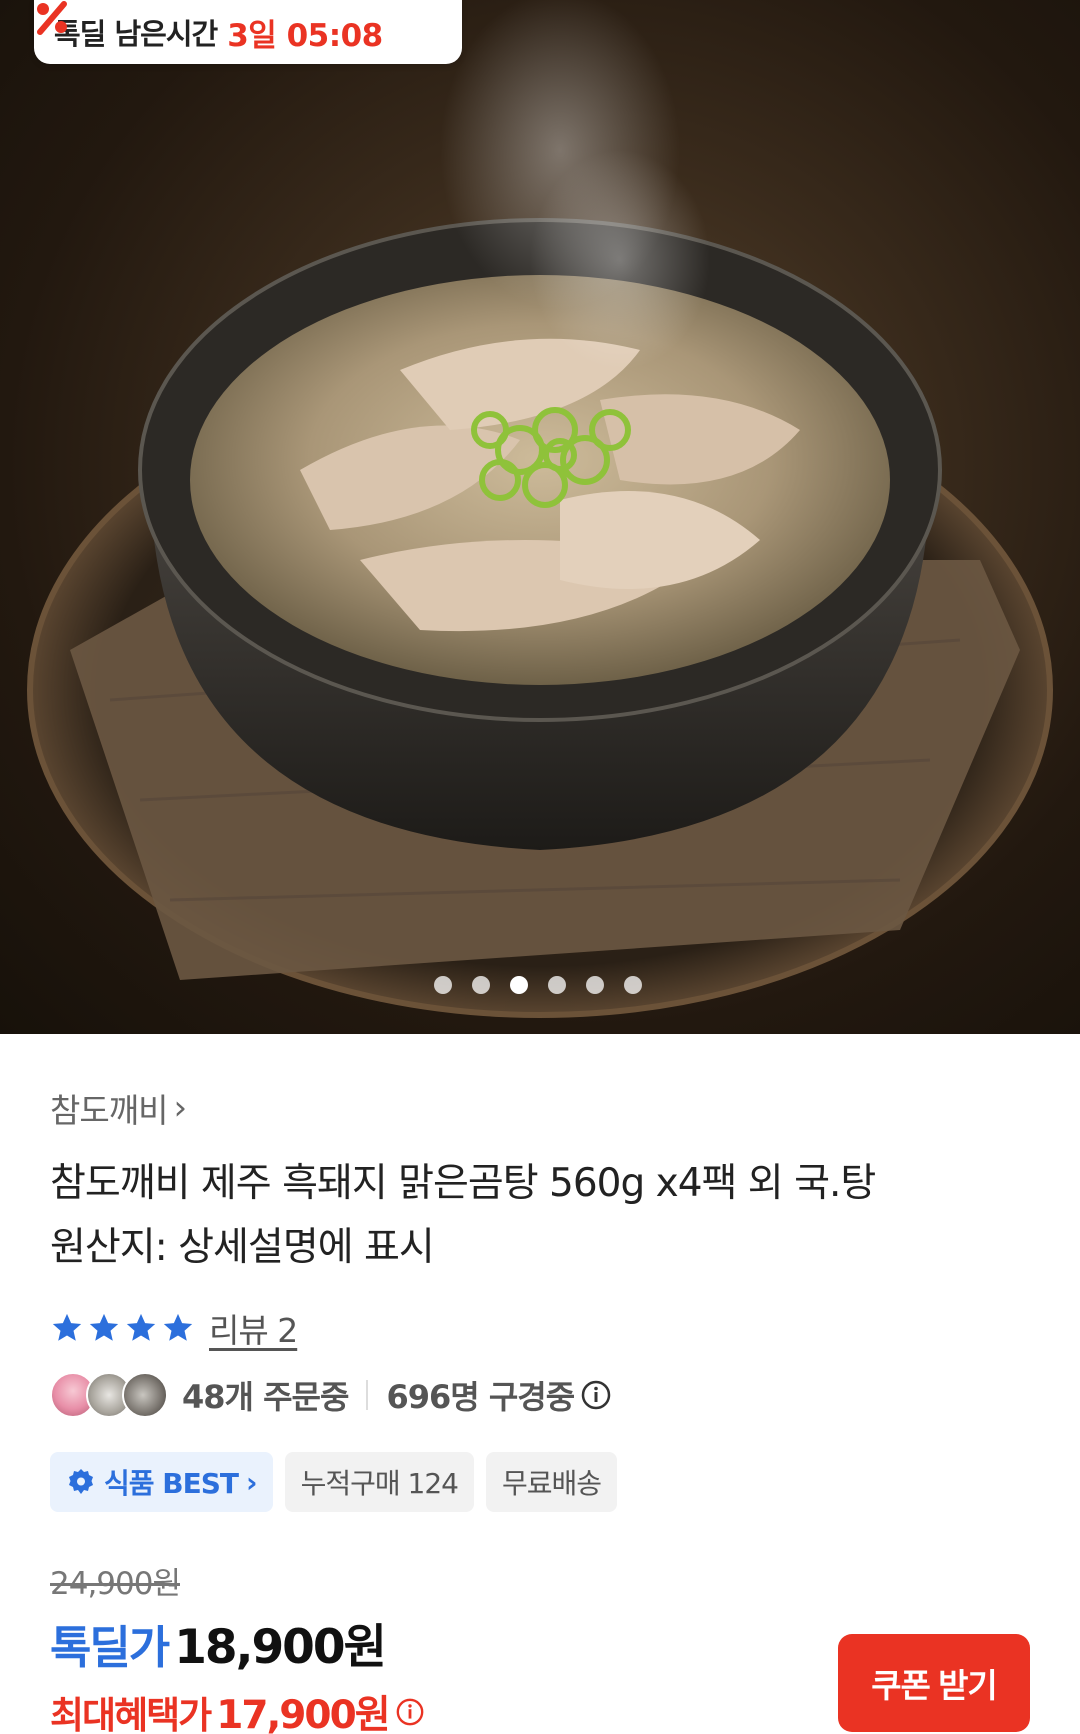 The height and width of the screenshot is (1734, 1080). Describe the element at coordinates (52, 18) in the screenshot. I see `percent-icon` at that location.